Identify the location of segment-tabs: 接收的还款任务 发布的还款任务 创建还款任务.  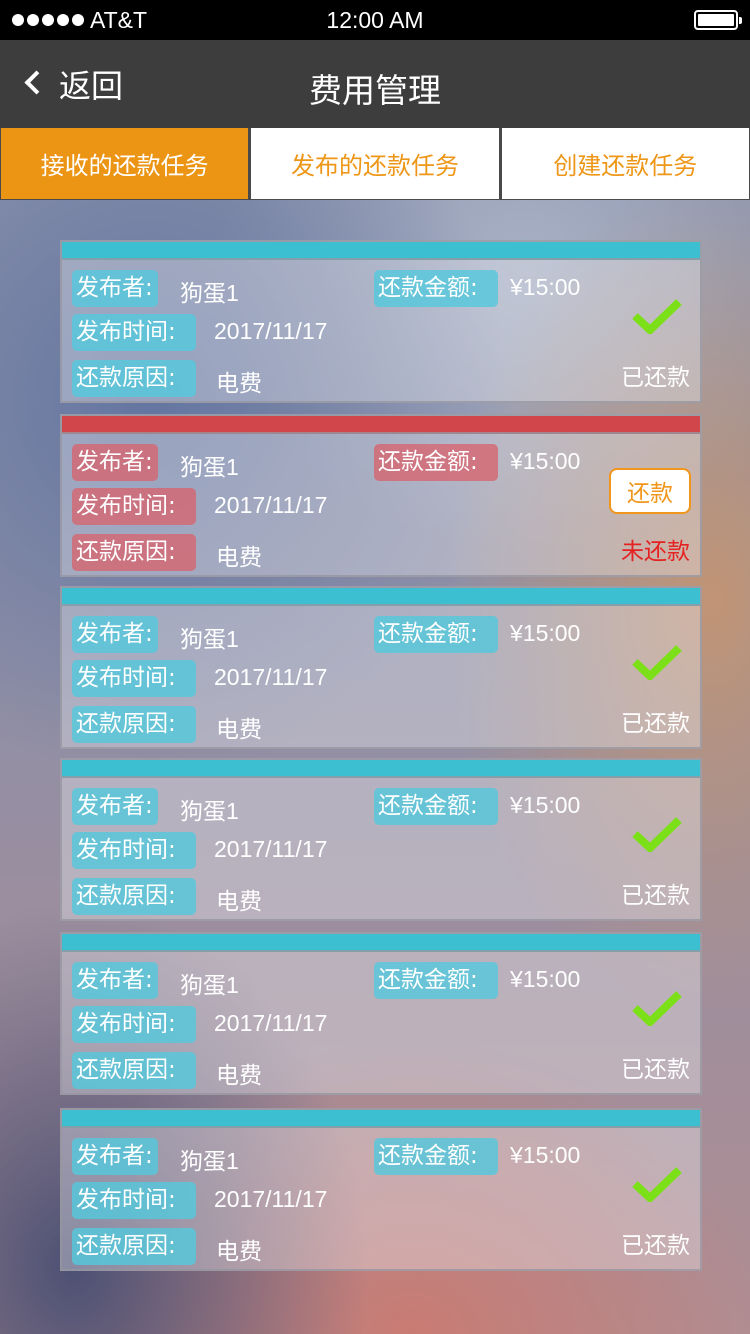
(375, 164).